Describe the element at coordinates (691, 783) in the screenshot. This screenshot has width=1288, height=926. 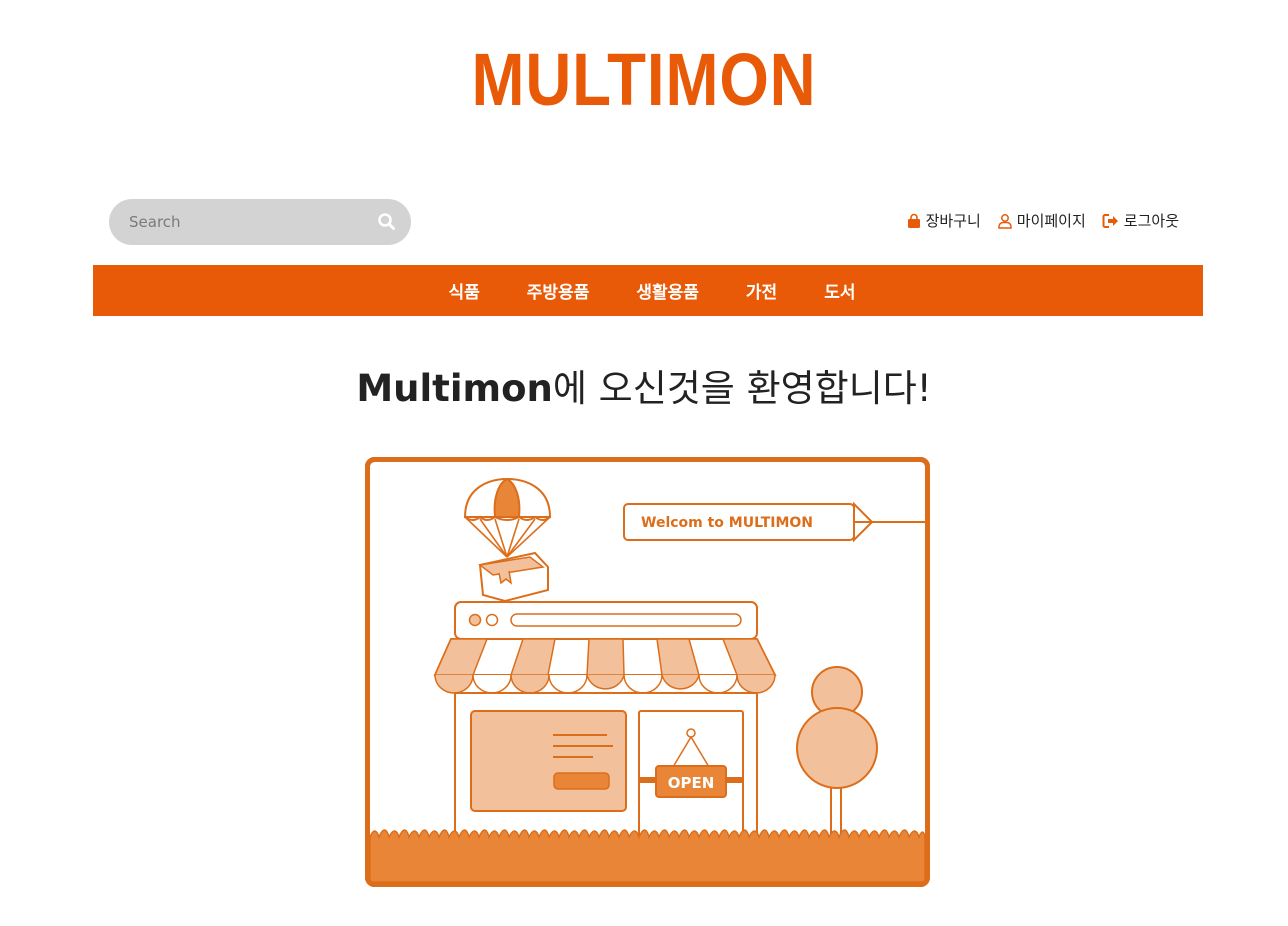
I see `open-sign-text: OPEN` at that location.